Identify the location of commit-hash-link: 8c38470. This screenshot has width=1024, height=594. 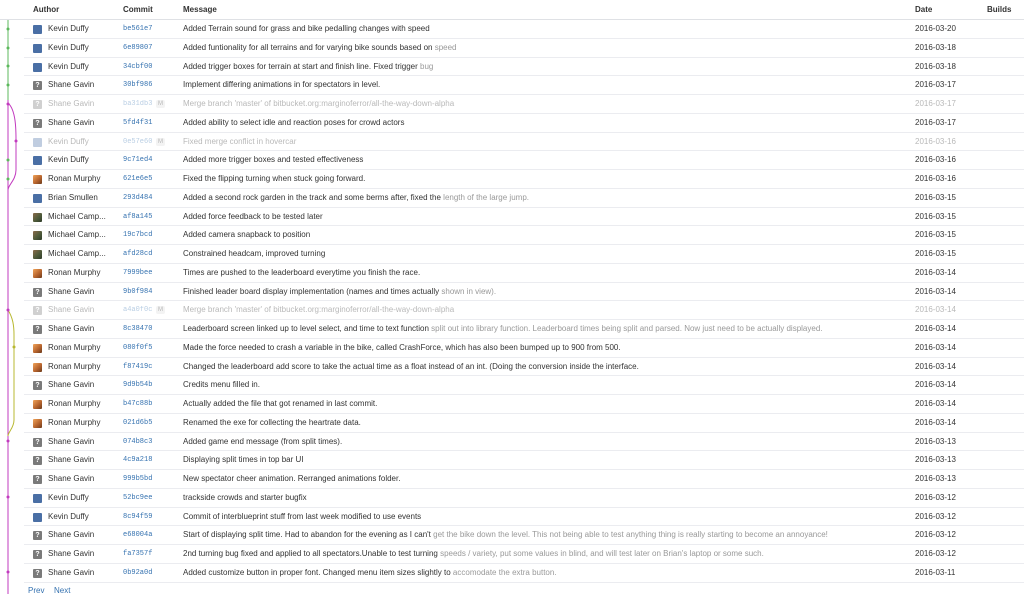
(137, 329).